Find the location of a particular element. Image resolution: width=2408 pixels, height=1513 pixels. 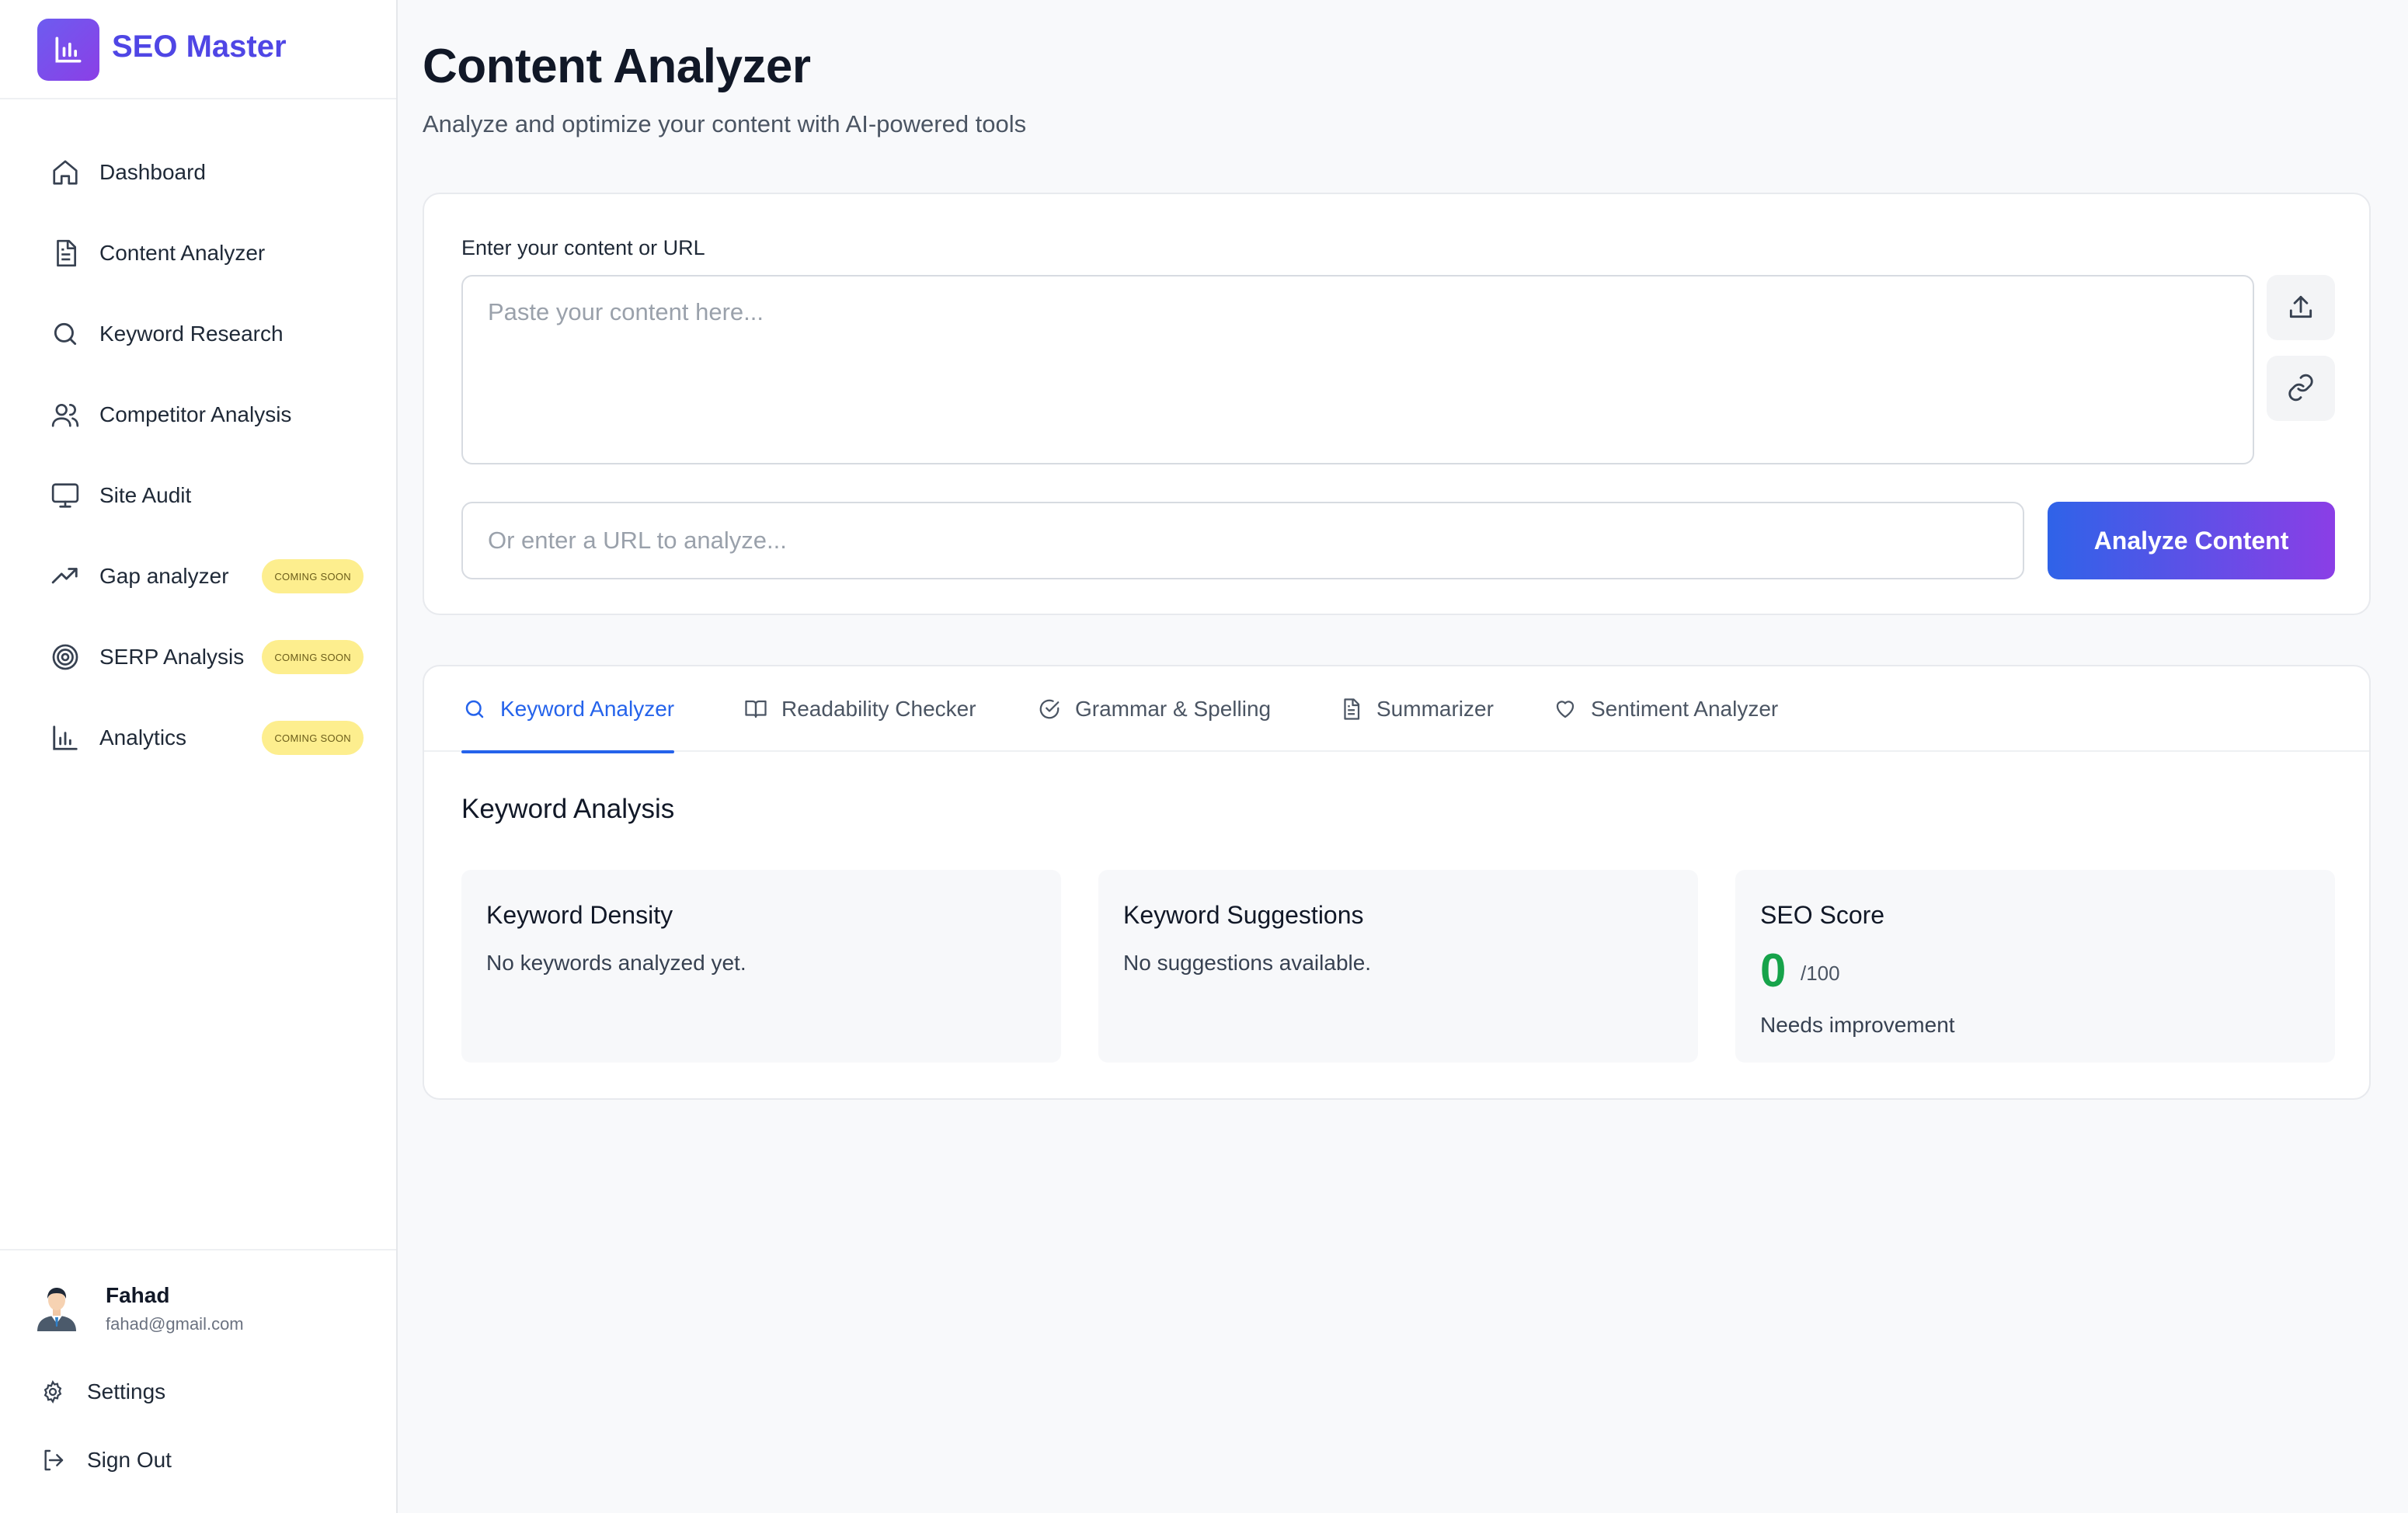

sidebar-item-competitor-analysis: Competitor Analysis is located at coordinates (202, 414).